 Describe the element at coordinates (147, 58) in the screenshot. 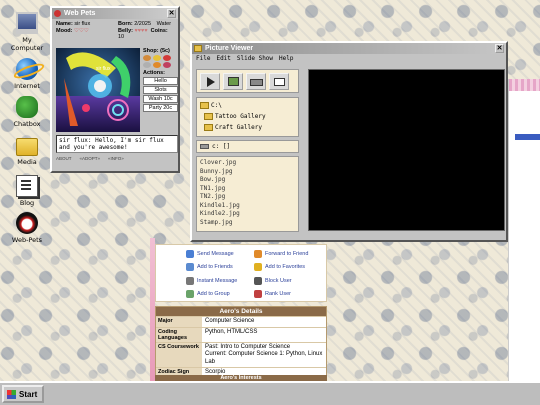

I see `bread-icon` at that location.